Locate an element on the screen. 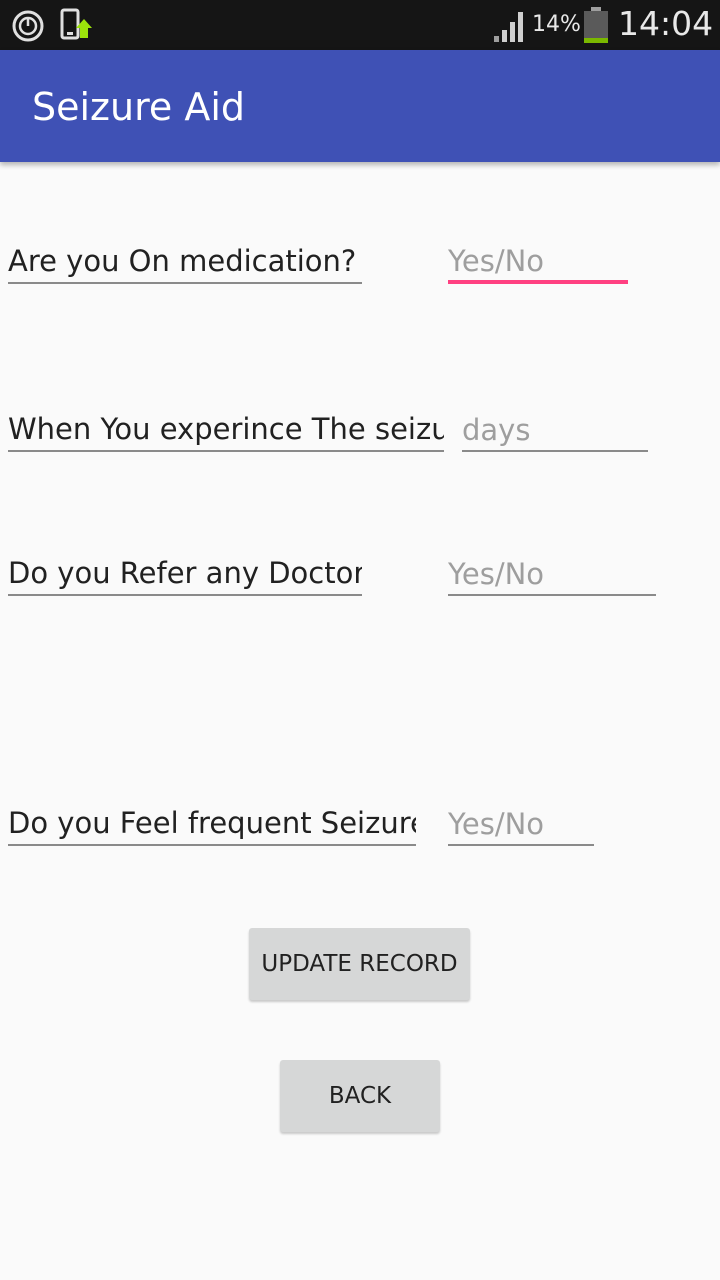 This screenshot has width=720, height=1280. doctor-input is located at coordinates (552, 575).